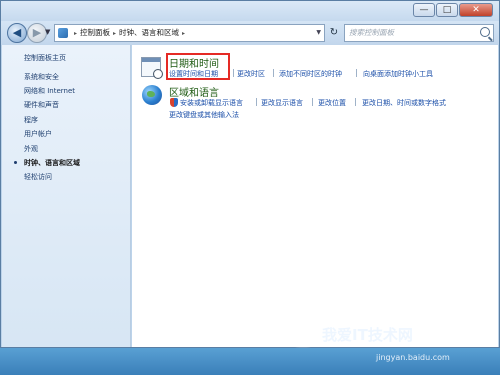 The image size is (500, 375). Describe the element at coordinates (251, 74) in the screenshot. I see `link-change-time-zone: 更改时区` at that location.